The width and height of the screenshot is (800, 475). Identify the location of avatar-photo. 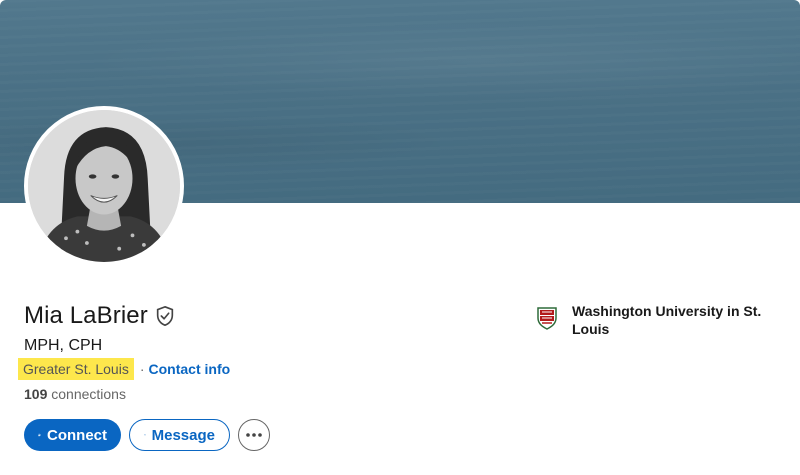
(104, 186).